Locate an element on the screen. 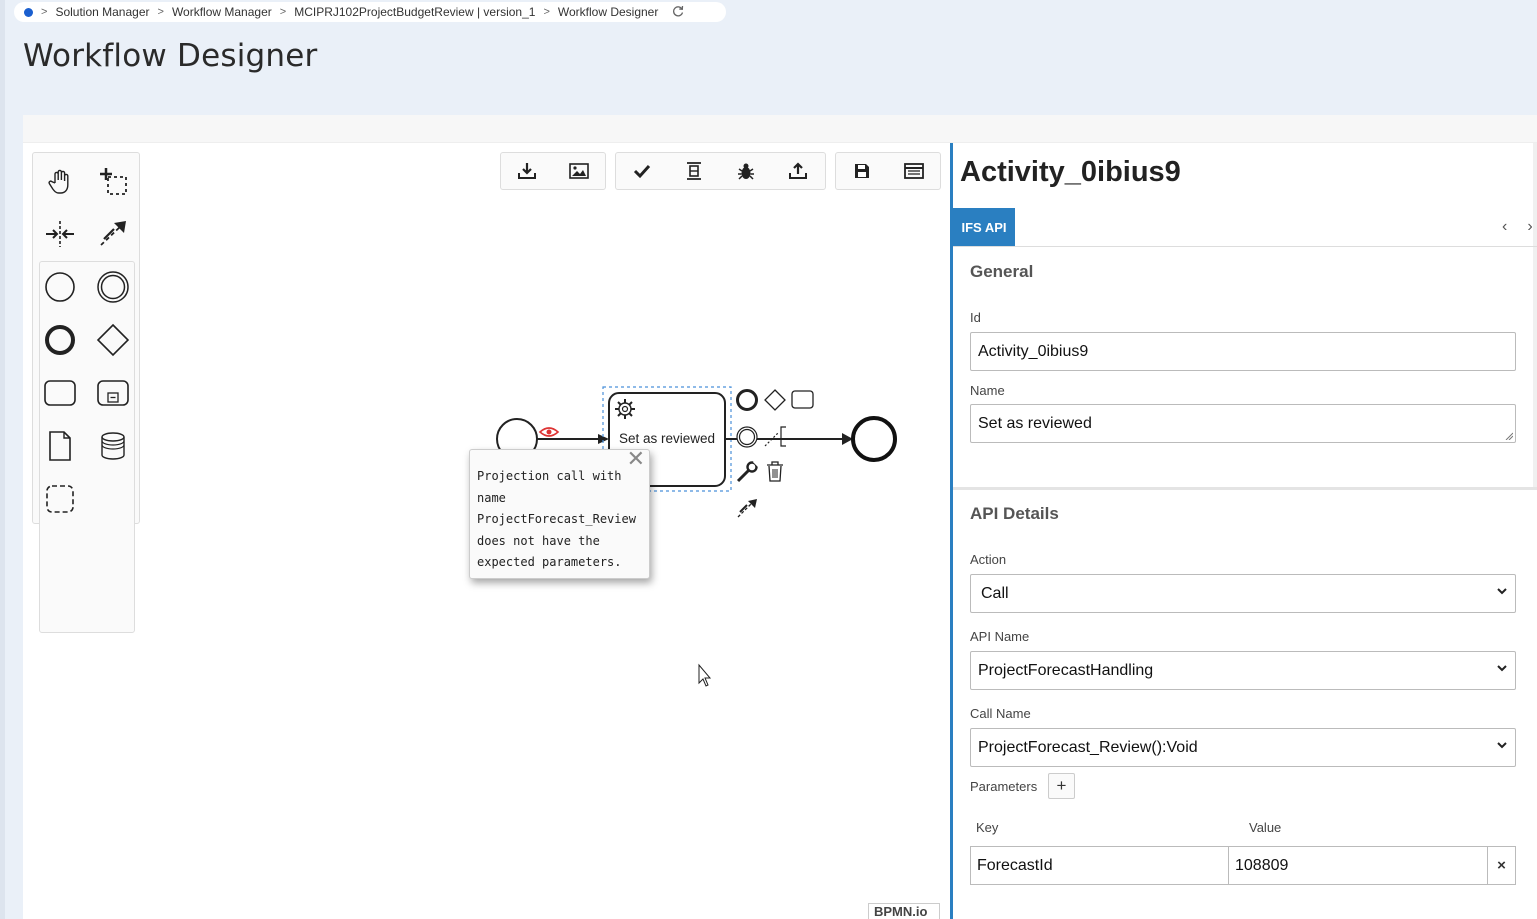 Image resolution: width=1537 pixels, height=919 pixels. trash-icon is located at coordinates (775, 471).